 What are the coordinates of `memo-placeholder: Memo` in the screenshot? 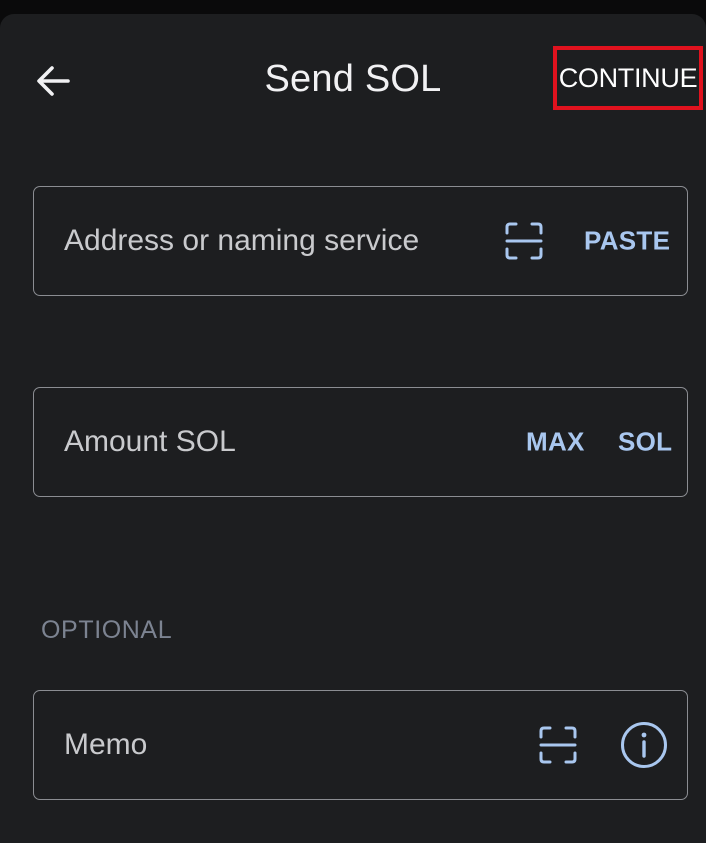 It's located at (106, 744).